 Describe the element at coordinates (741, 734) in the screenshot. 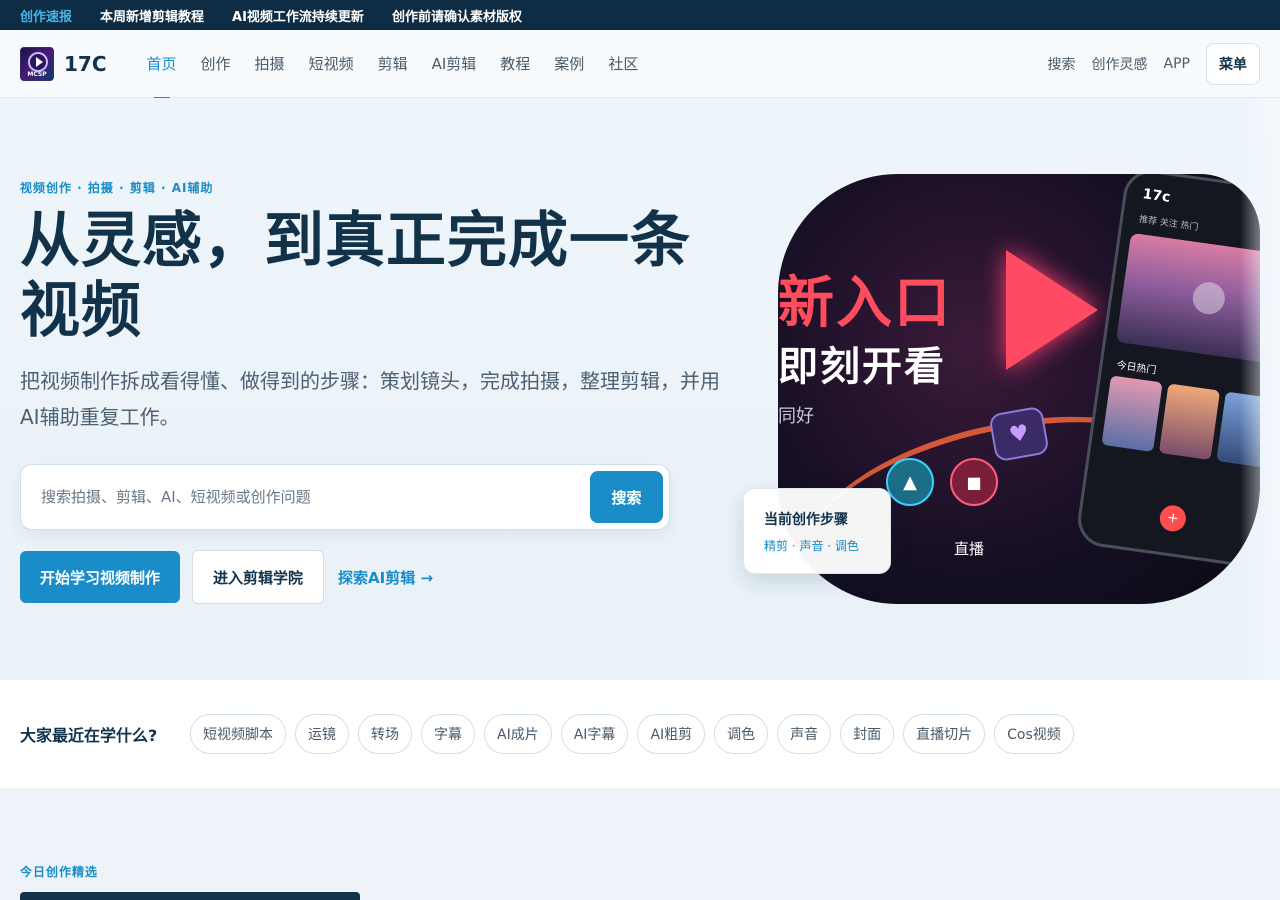

I see `tag-chip: 调色` at that location.